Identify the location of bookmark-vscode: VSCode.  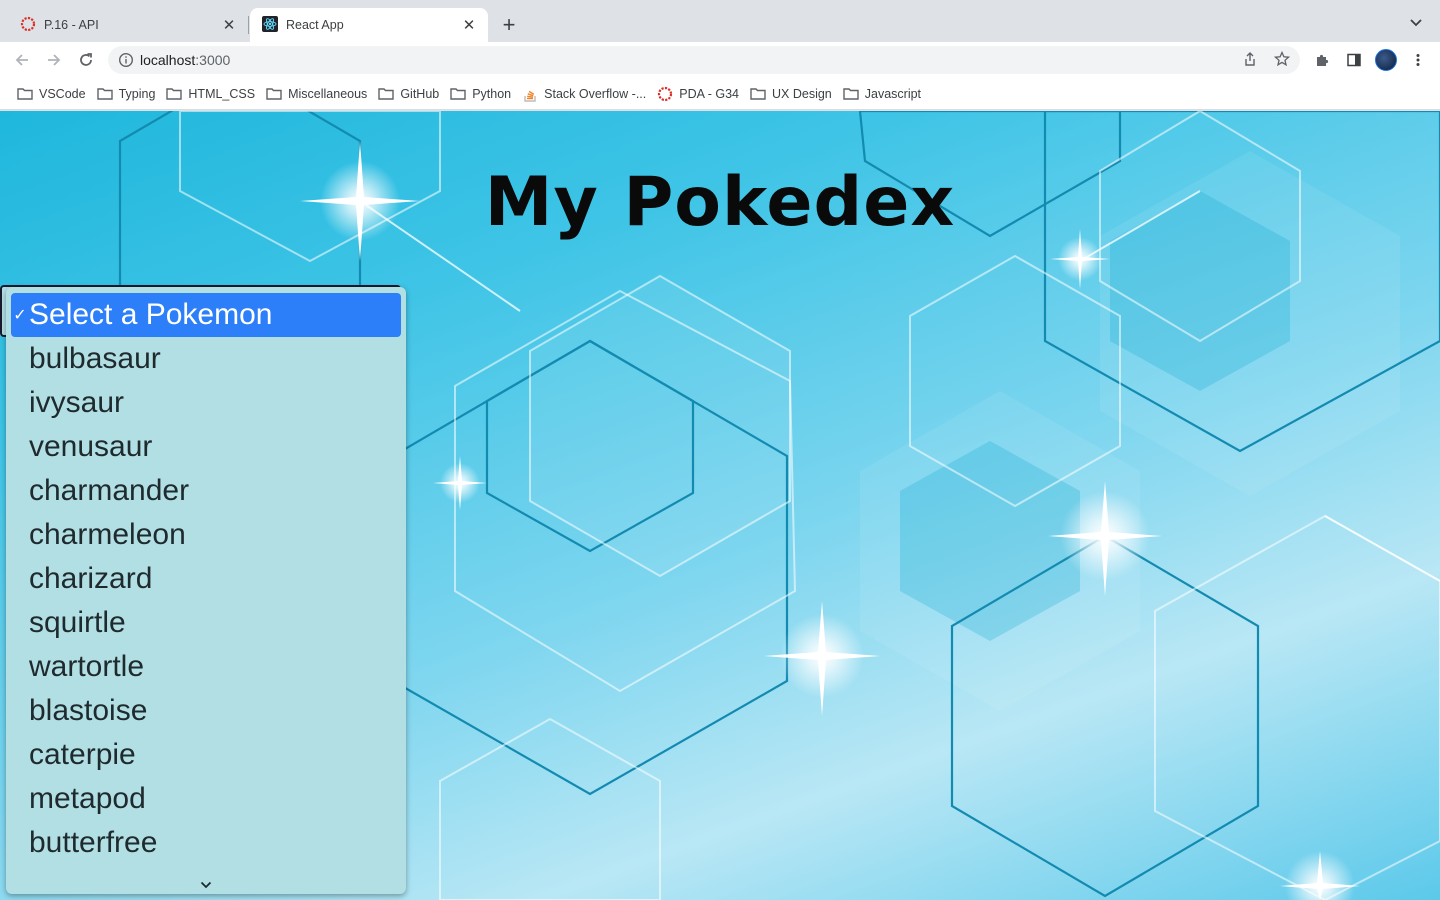
(51, 94).